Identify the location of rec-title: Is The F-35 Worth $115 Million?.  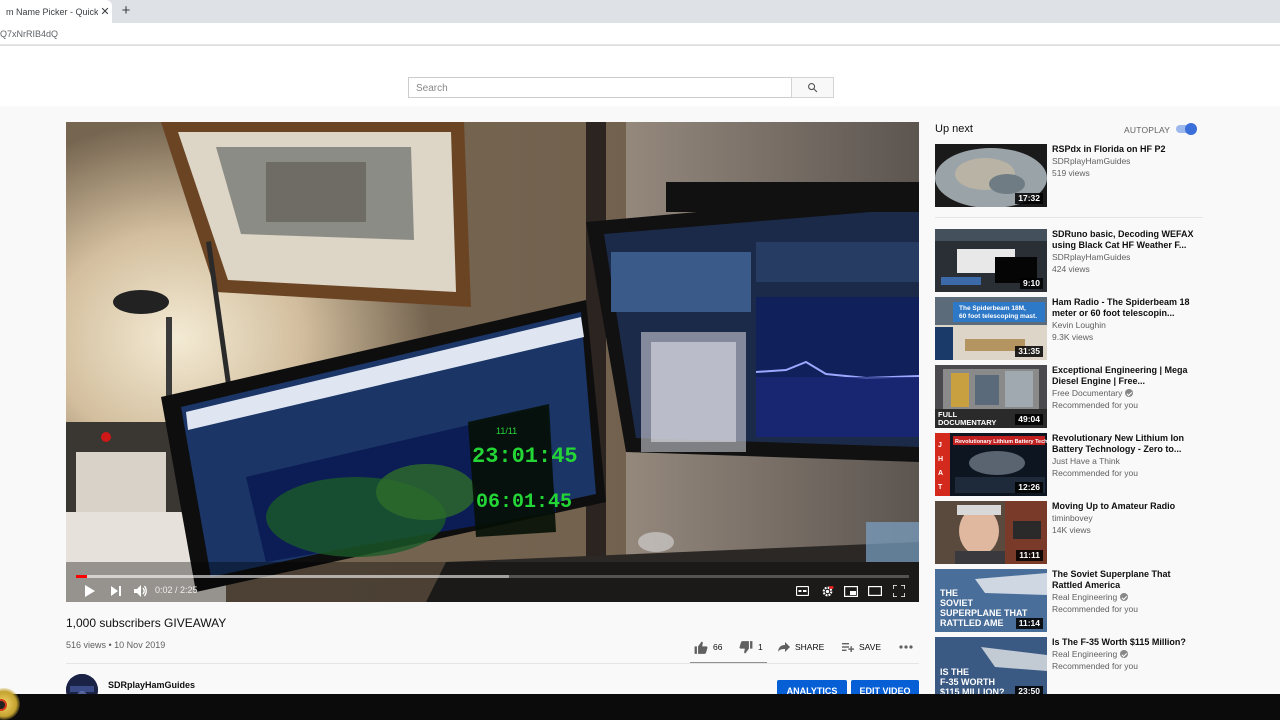
(1127, 642).